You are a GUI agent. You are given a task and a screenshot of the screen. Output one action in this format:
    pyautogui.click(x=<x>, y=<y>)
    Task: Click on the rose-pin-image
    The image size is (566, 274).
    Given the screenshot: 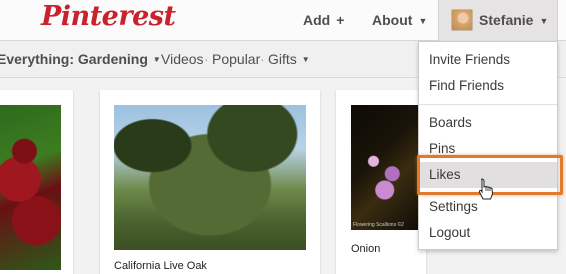 What is the action you would take?
    pyautogui.click(x=30, y=187)
    